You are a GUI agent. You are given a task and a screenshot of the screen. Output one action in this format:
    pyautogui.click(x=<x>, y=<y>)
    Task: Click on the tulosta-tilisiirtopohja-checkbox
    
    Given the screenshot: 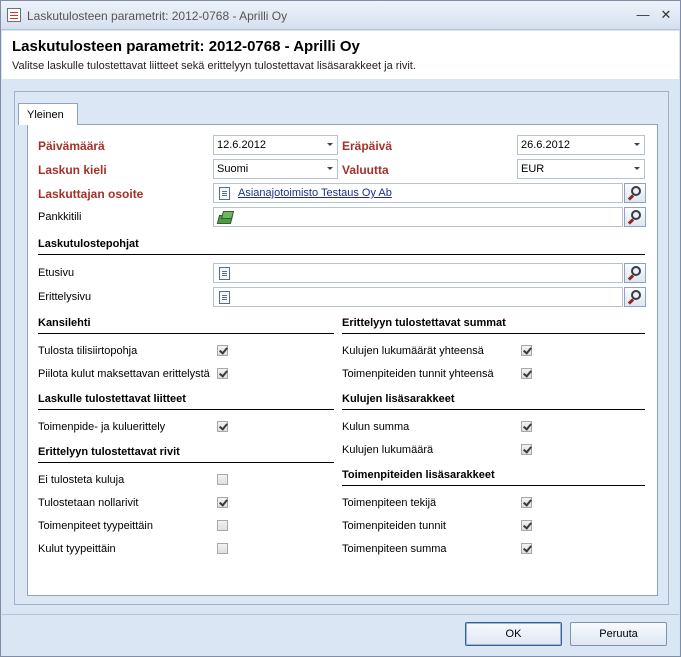 What is the action you would take?
    pyautogui.click(x=222, y=350)
    